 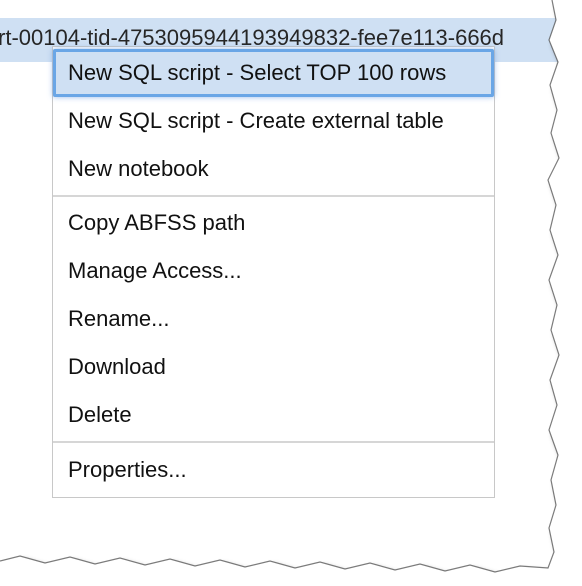 I want to click on menu-item-download: Download, so click(x=273, y=367).